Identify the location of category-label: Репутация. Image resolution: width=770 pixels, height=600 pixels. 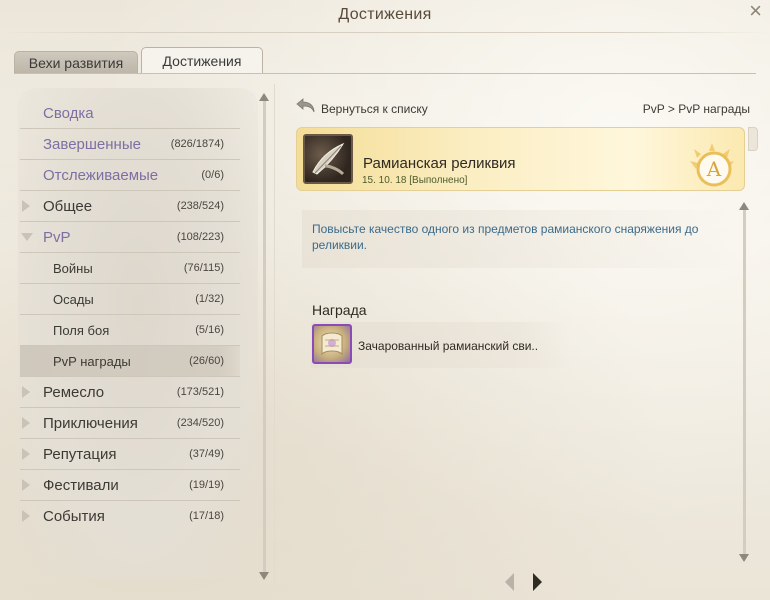
(80, 454).